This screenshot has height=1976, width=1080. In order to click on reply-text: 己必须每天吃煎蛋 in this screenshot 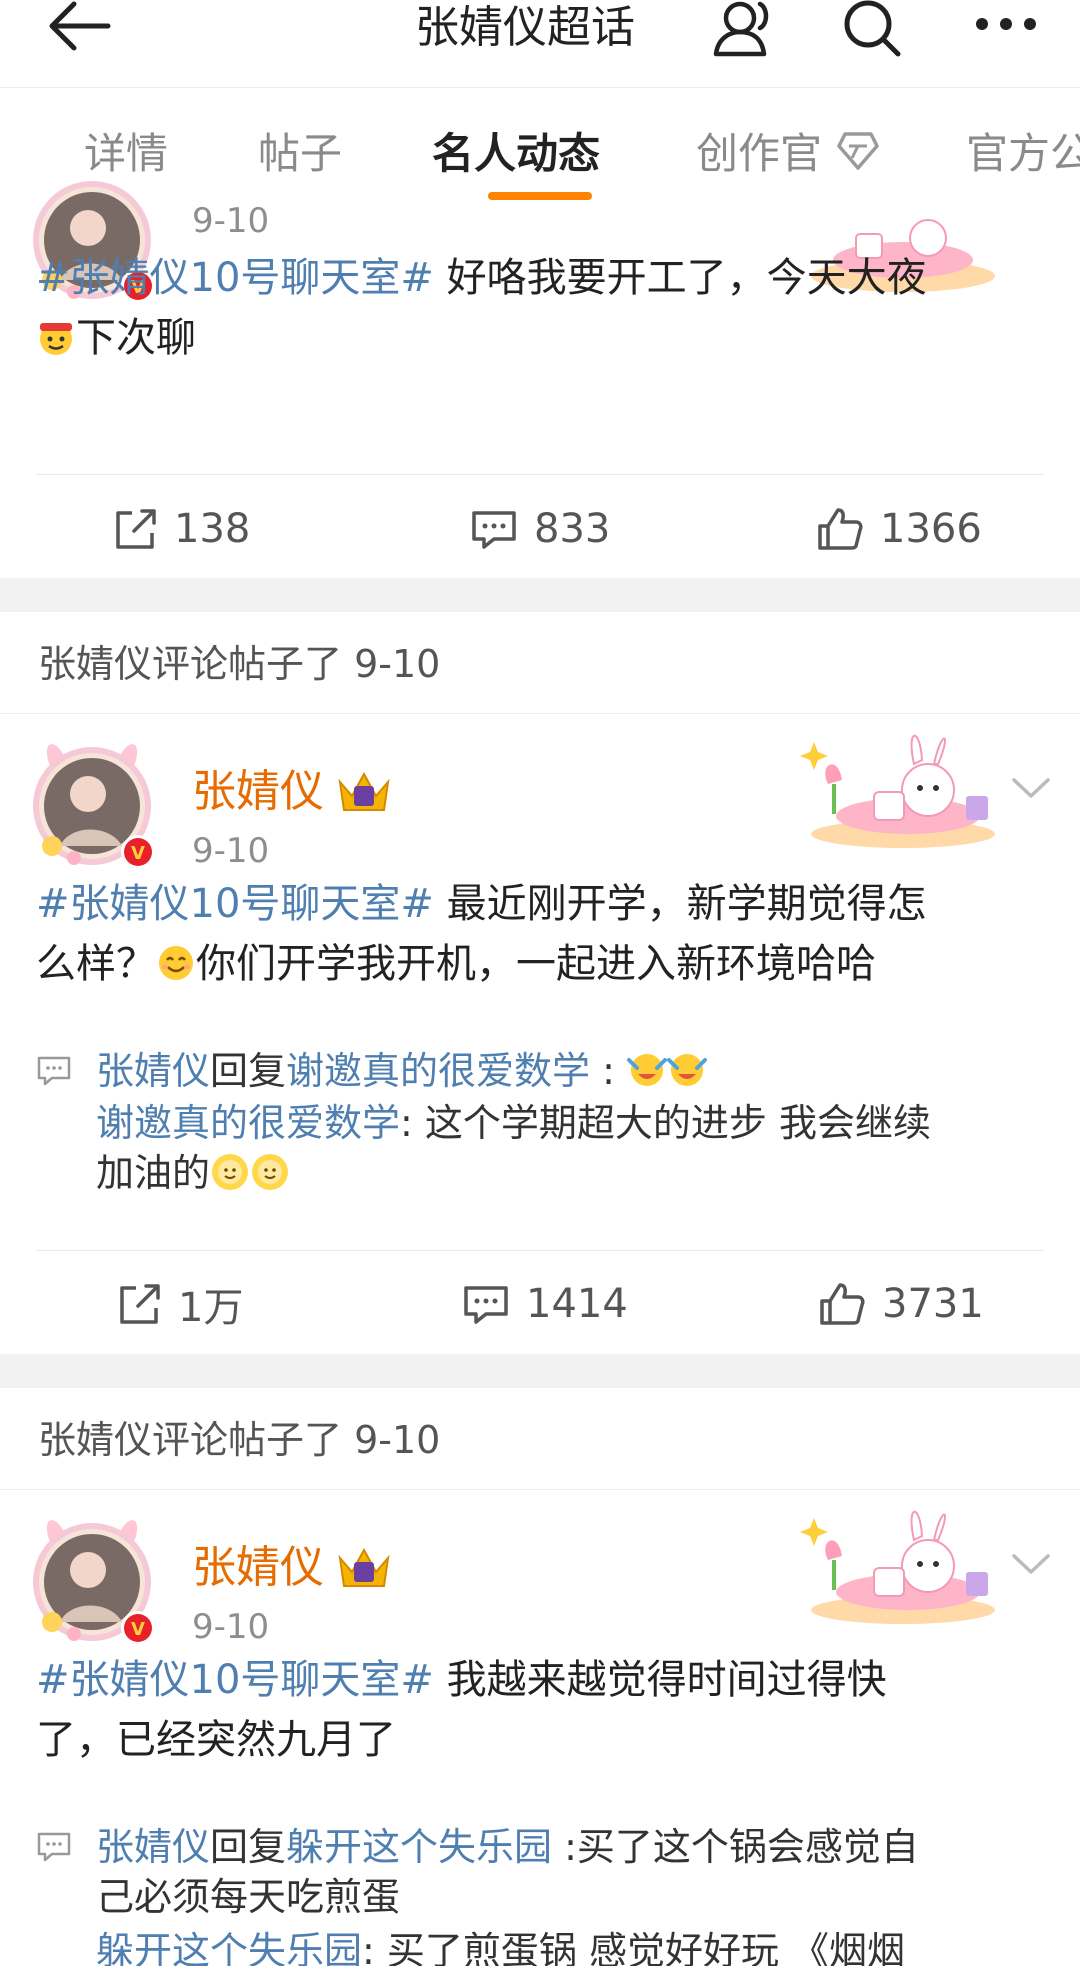, I will do `click(248, 1897)`.